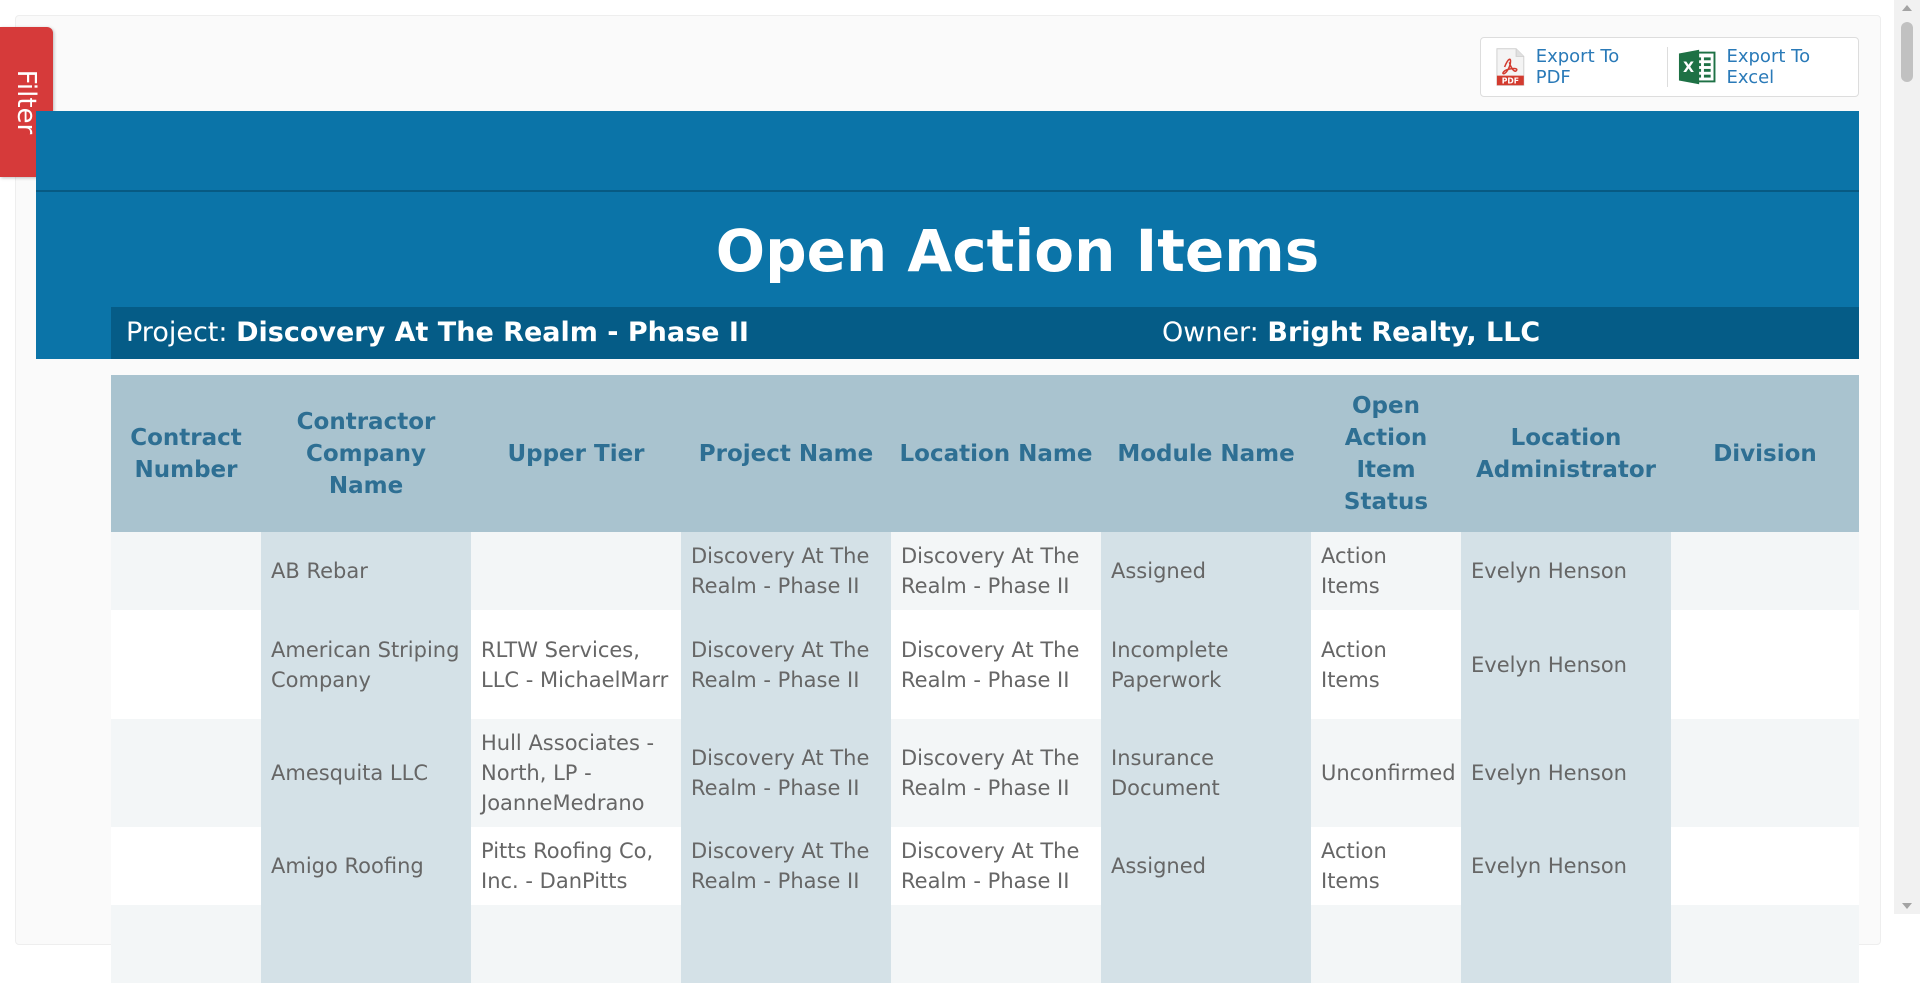  I want to click on scrollbar-thumb, so click(1907, 52).